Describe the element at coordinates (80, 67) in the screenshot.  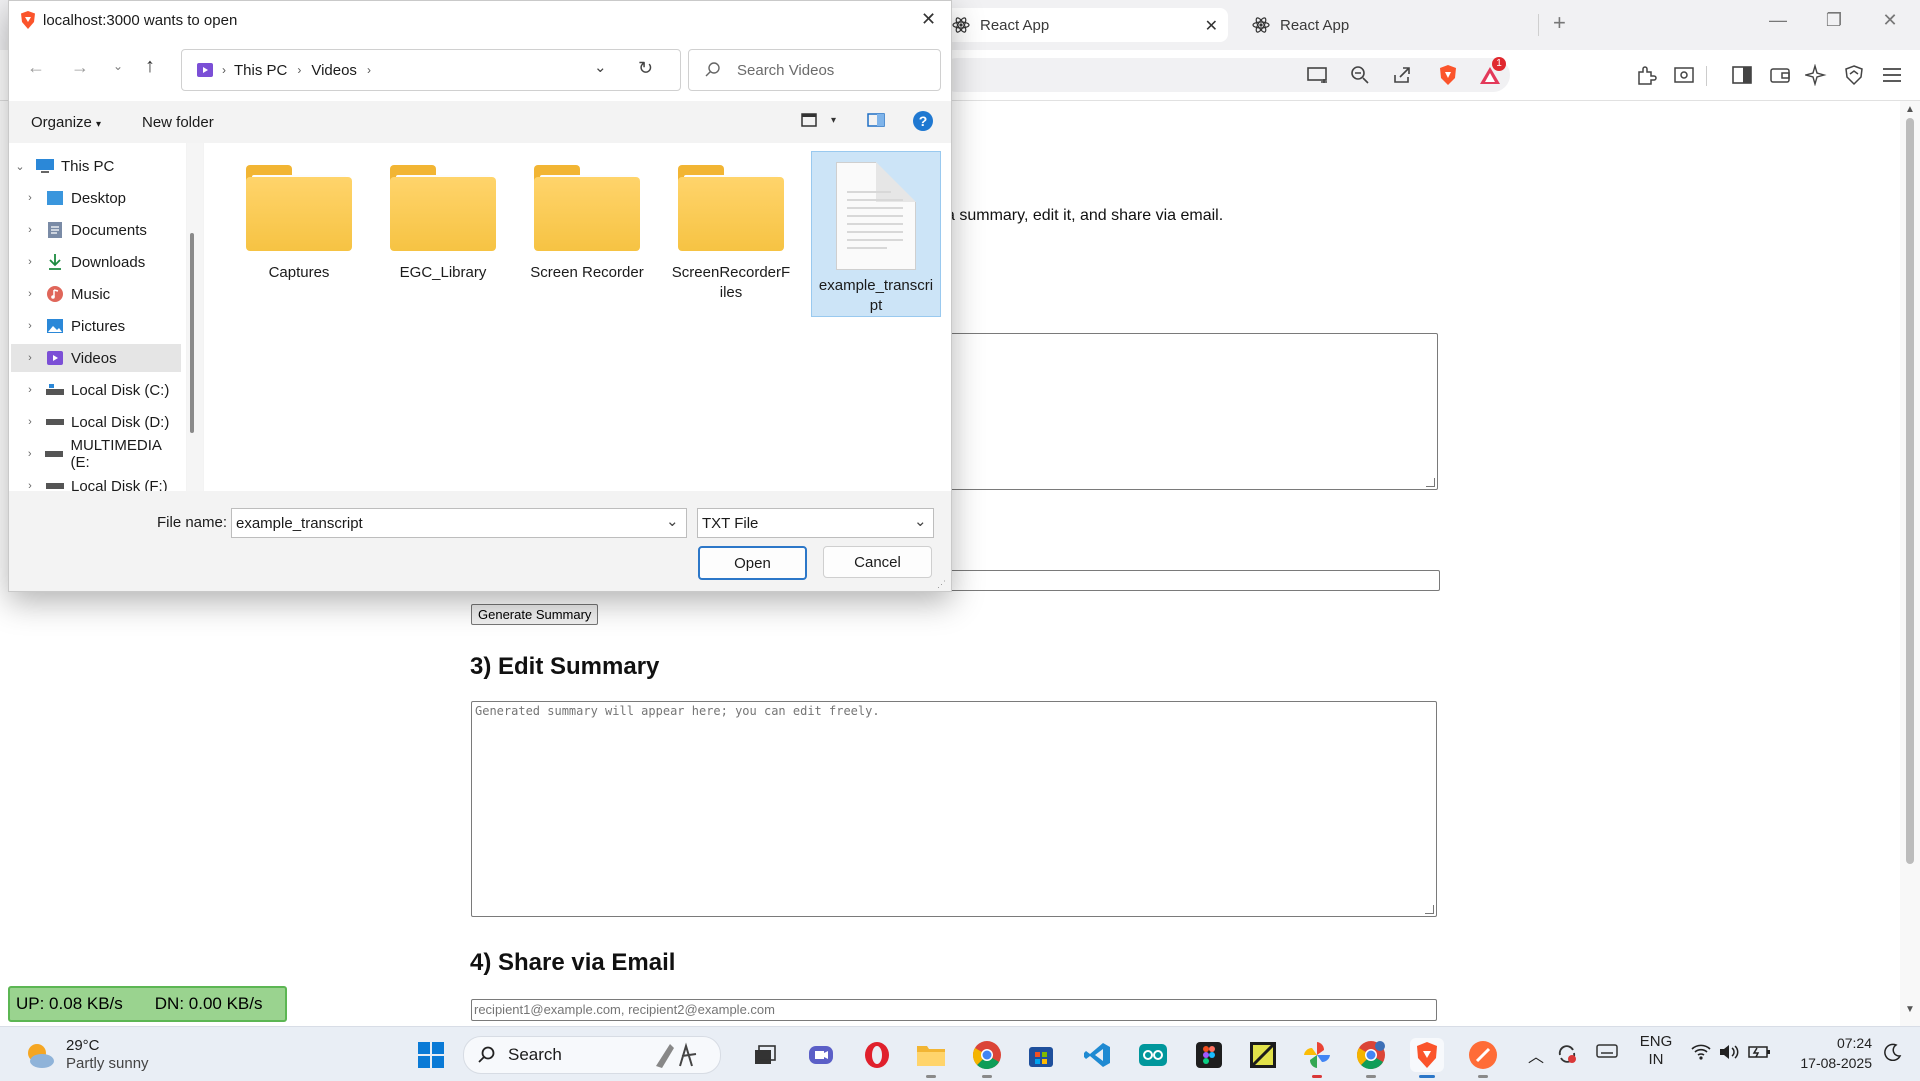
I see `forward-arrow-icon: →` at that location.